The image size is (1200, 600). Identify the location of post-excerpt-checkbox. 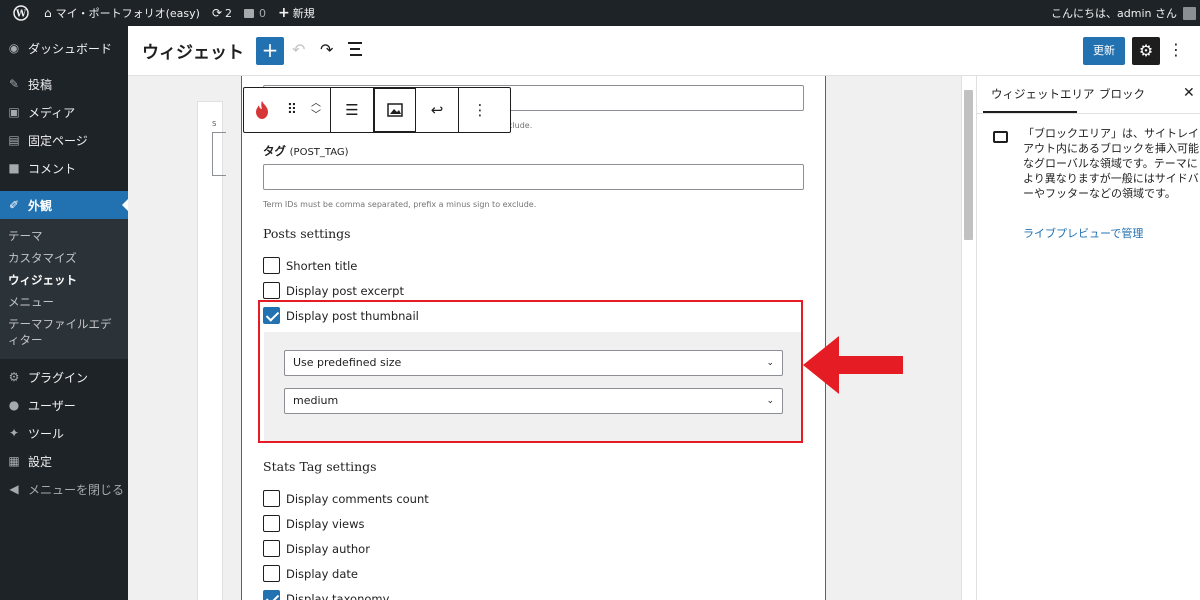
(271, 290).